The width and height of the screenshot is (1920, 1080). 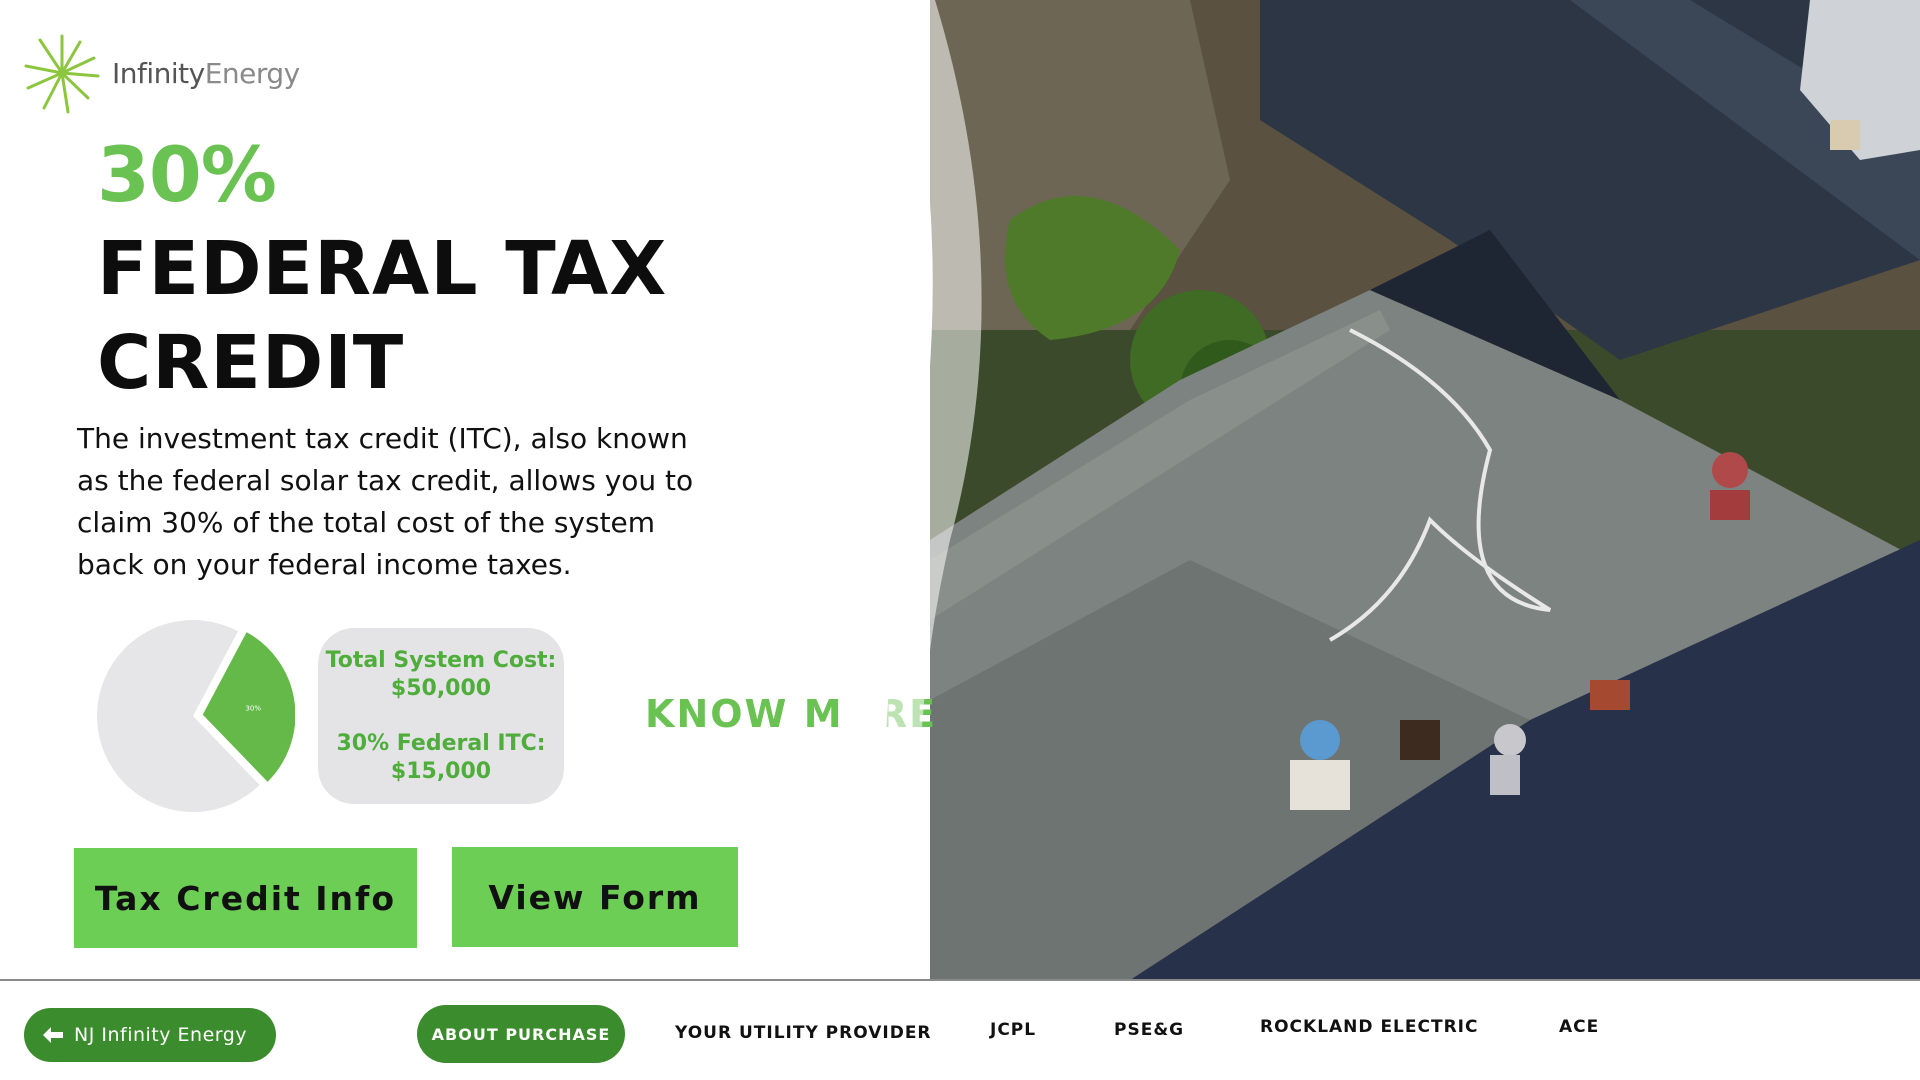 What do you see at coordinates (911, 490) in the screenshot?
I see `decorative-curve` at bounding box center [911, 490].